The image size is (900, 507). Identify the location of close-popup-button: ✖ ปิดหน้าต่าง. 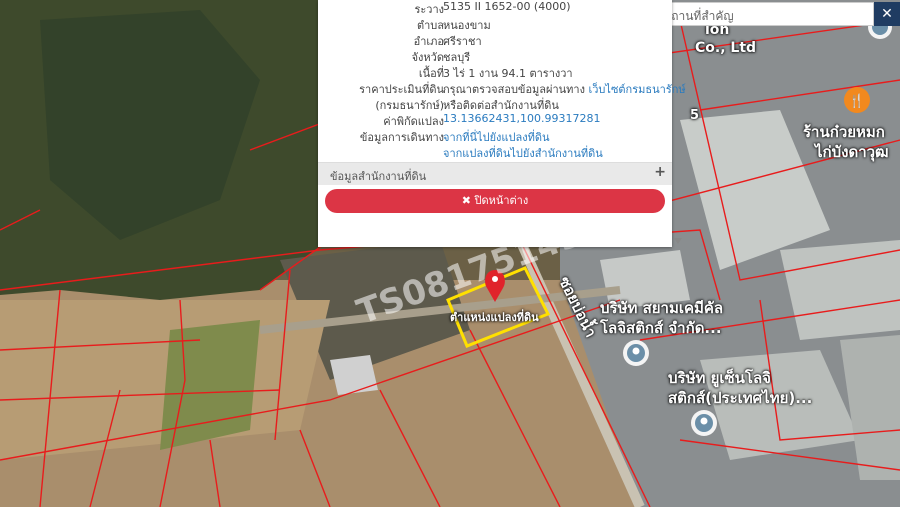
(495, 201).